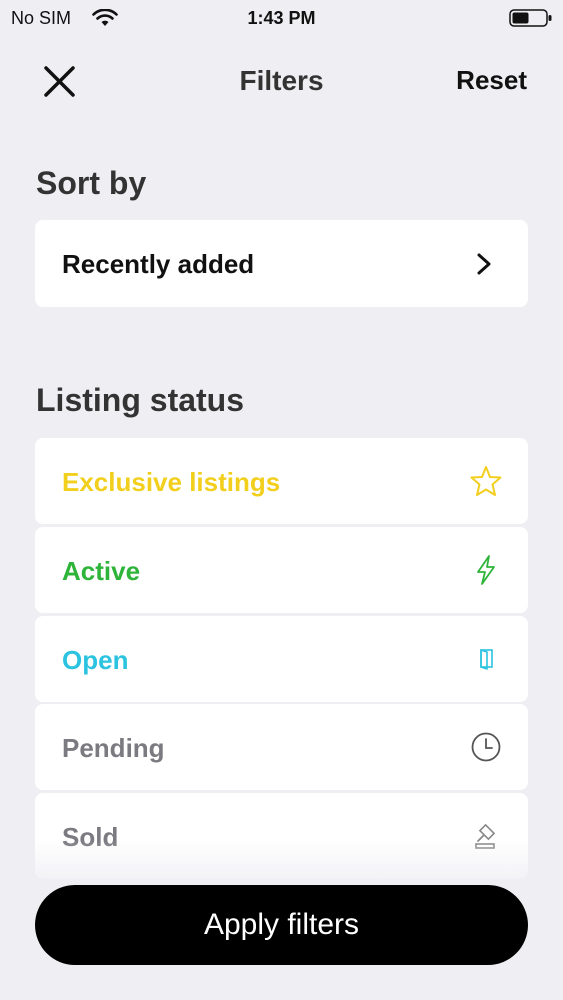  Describe the element at coordinates (491, 80) in the screenshot. I see `reset-button: Reset` at that location.